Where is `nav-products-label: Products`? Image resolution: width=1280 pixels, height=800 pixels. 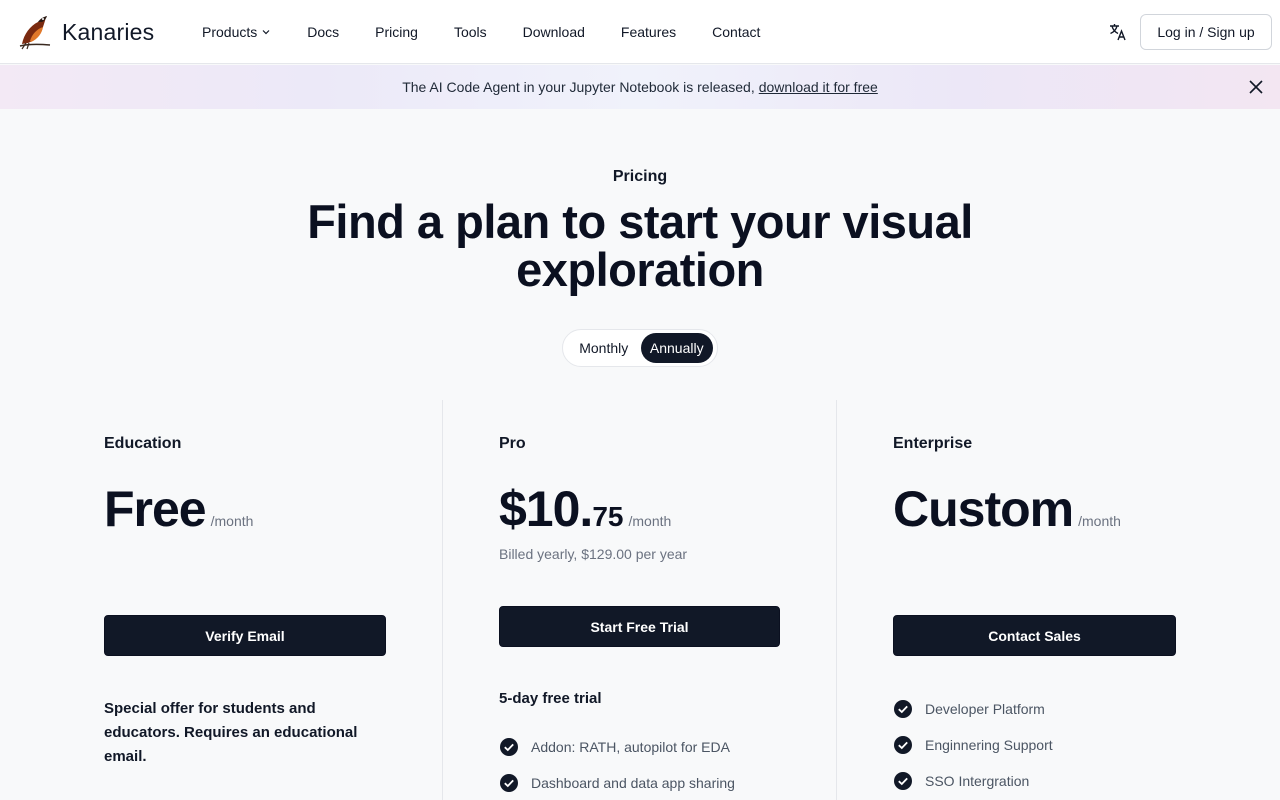
nav-products-label: Products is located at coordinates (230, 32).